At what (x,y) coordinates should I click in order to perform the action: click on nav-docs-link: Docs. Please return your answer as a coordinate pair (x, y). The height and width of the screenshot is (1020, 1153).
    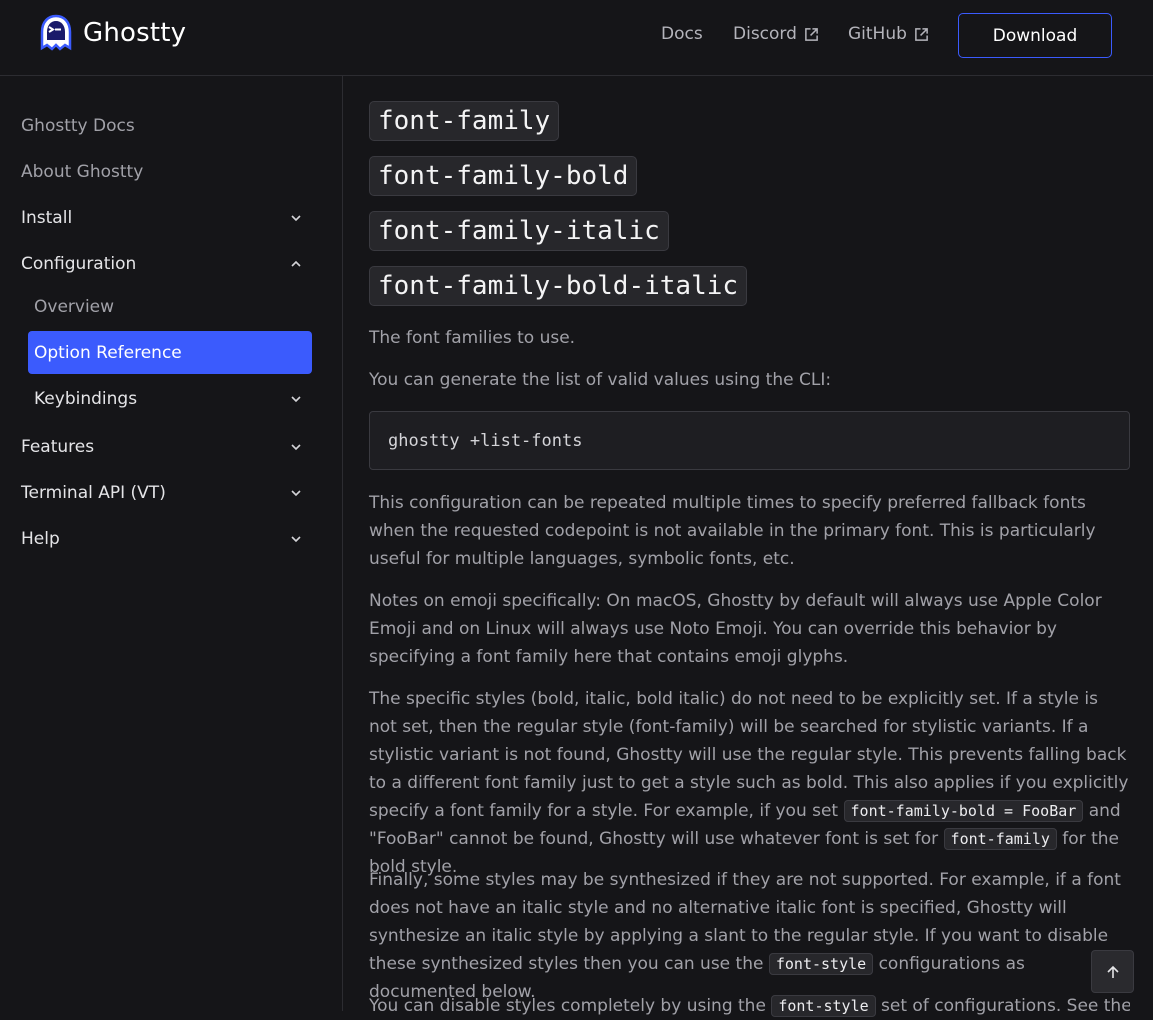
    Looking at the image, I should click on (682, 34).